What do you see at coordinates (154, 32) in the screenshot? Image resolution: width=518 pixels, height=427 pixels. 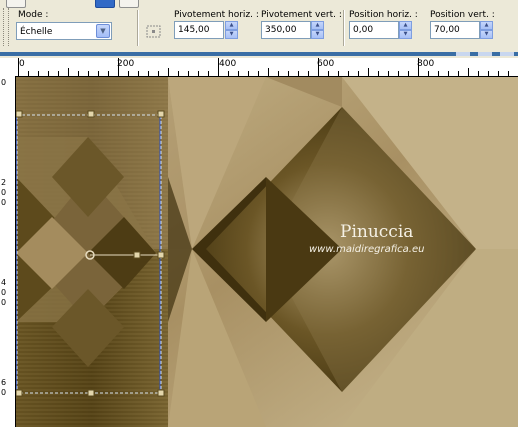 I see `pick-tool-icon` at bounding box center [154, 32].